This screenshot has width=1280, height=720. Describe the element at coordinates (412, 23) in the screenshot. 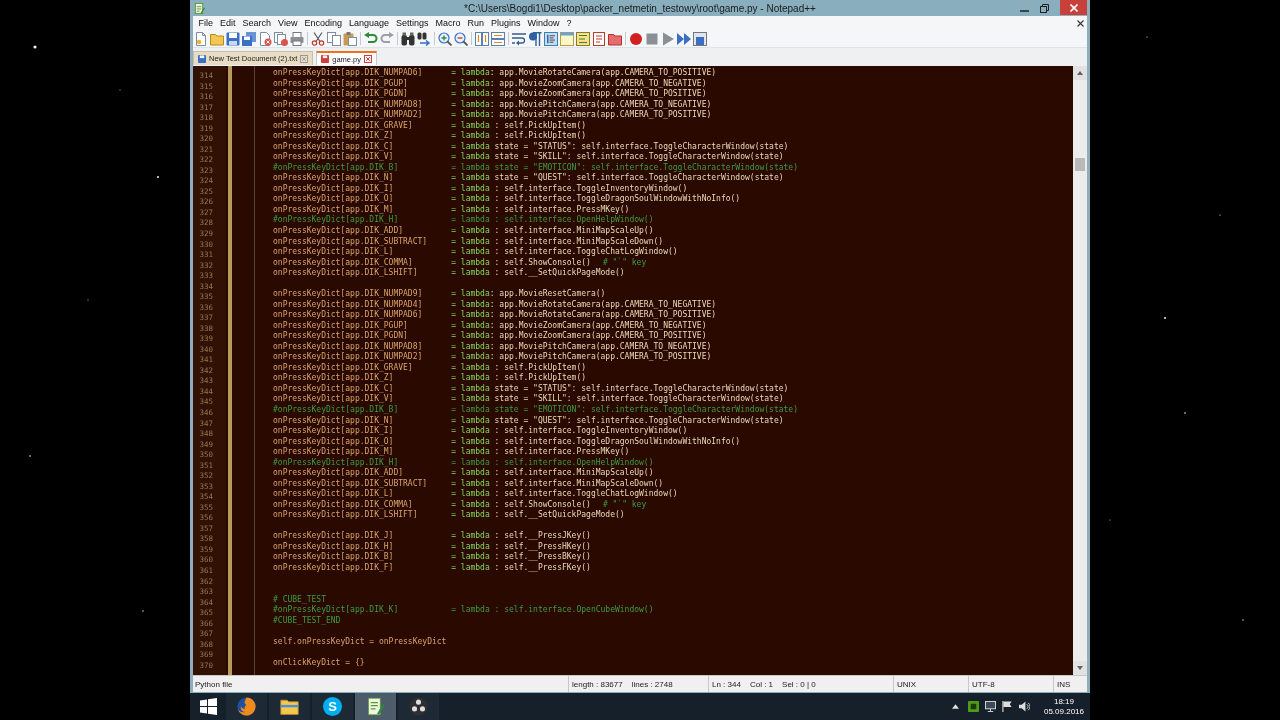

I see `menu-item: Settings` at that location.